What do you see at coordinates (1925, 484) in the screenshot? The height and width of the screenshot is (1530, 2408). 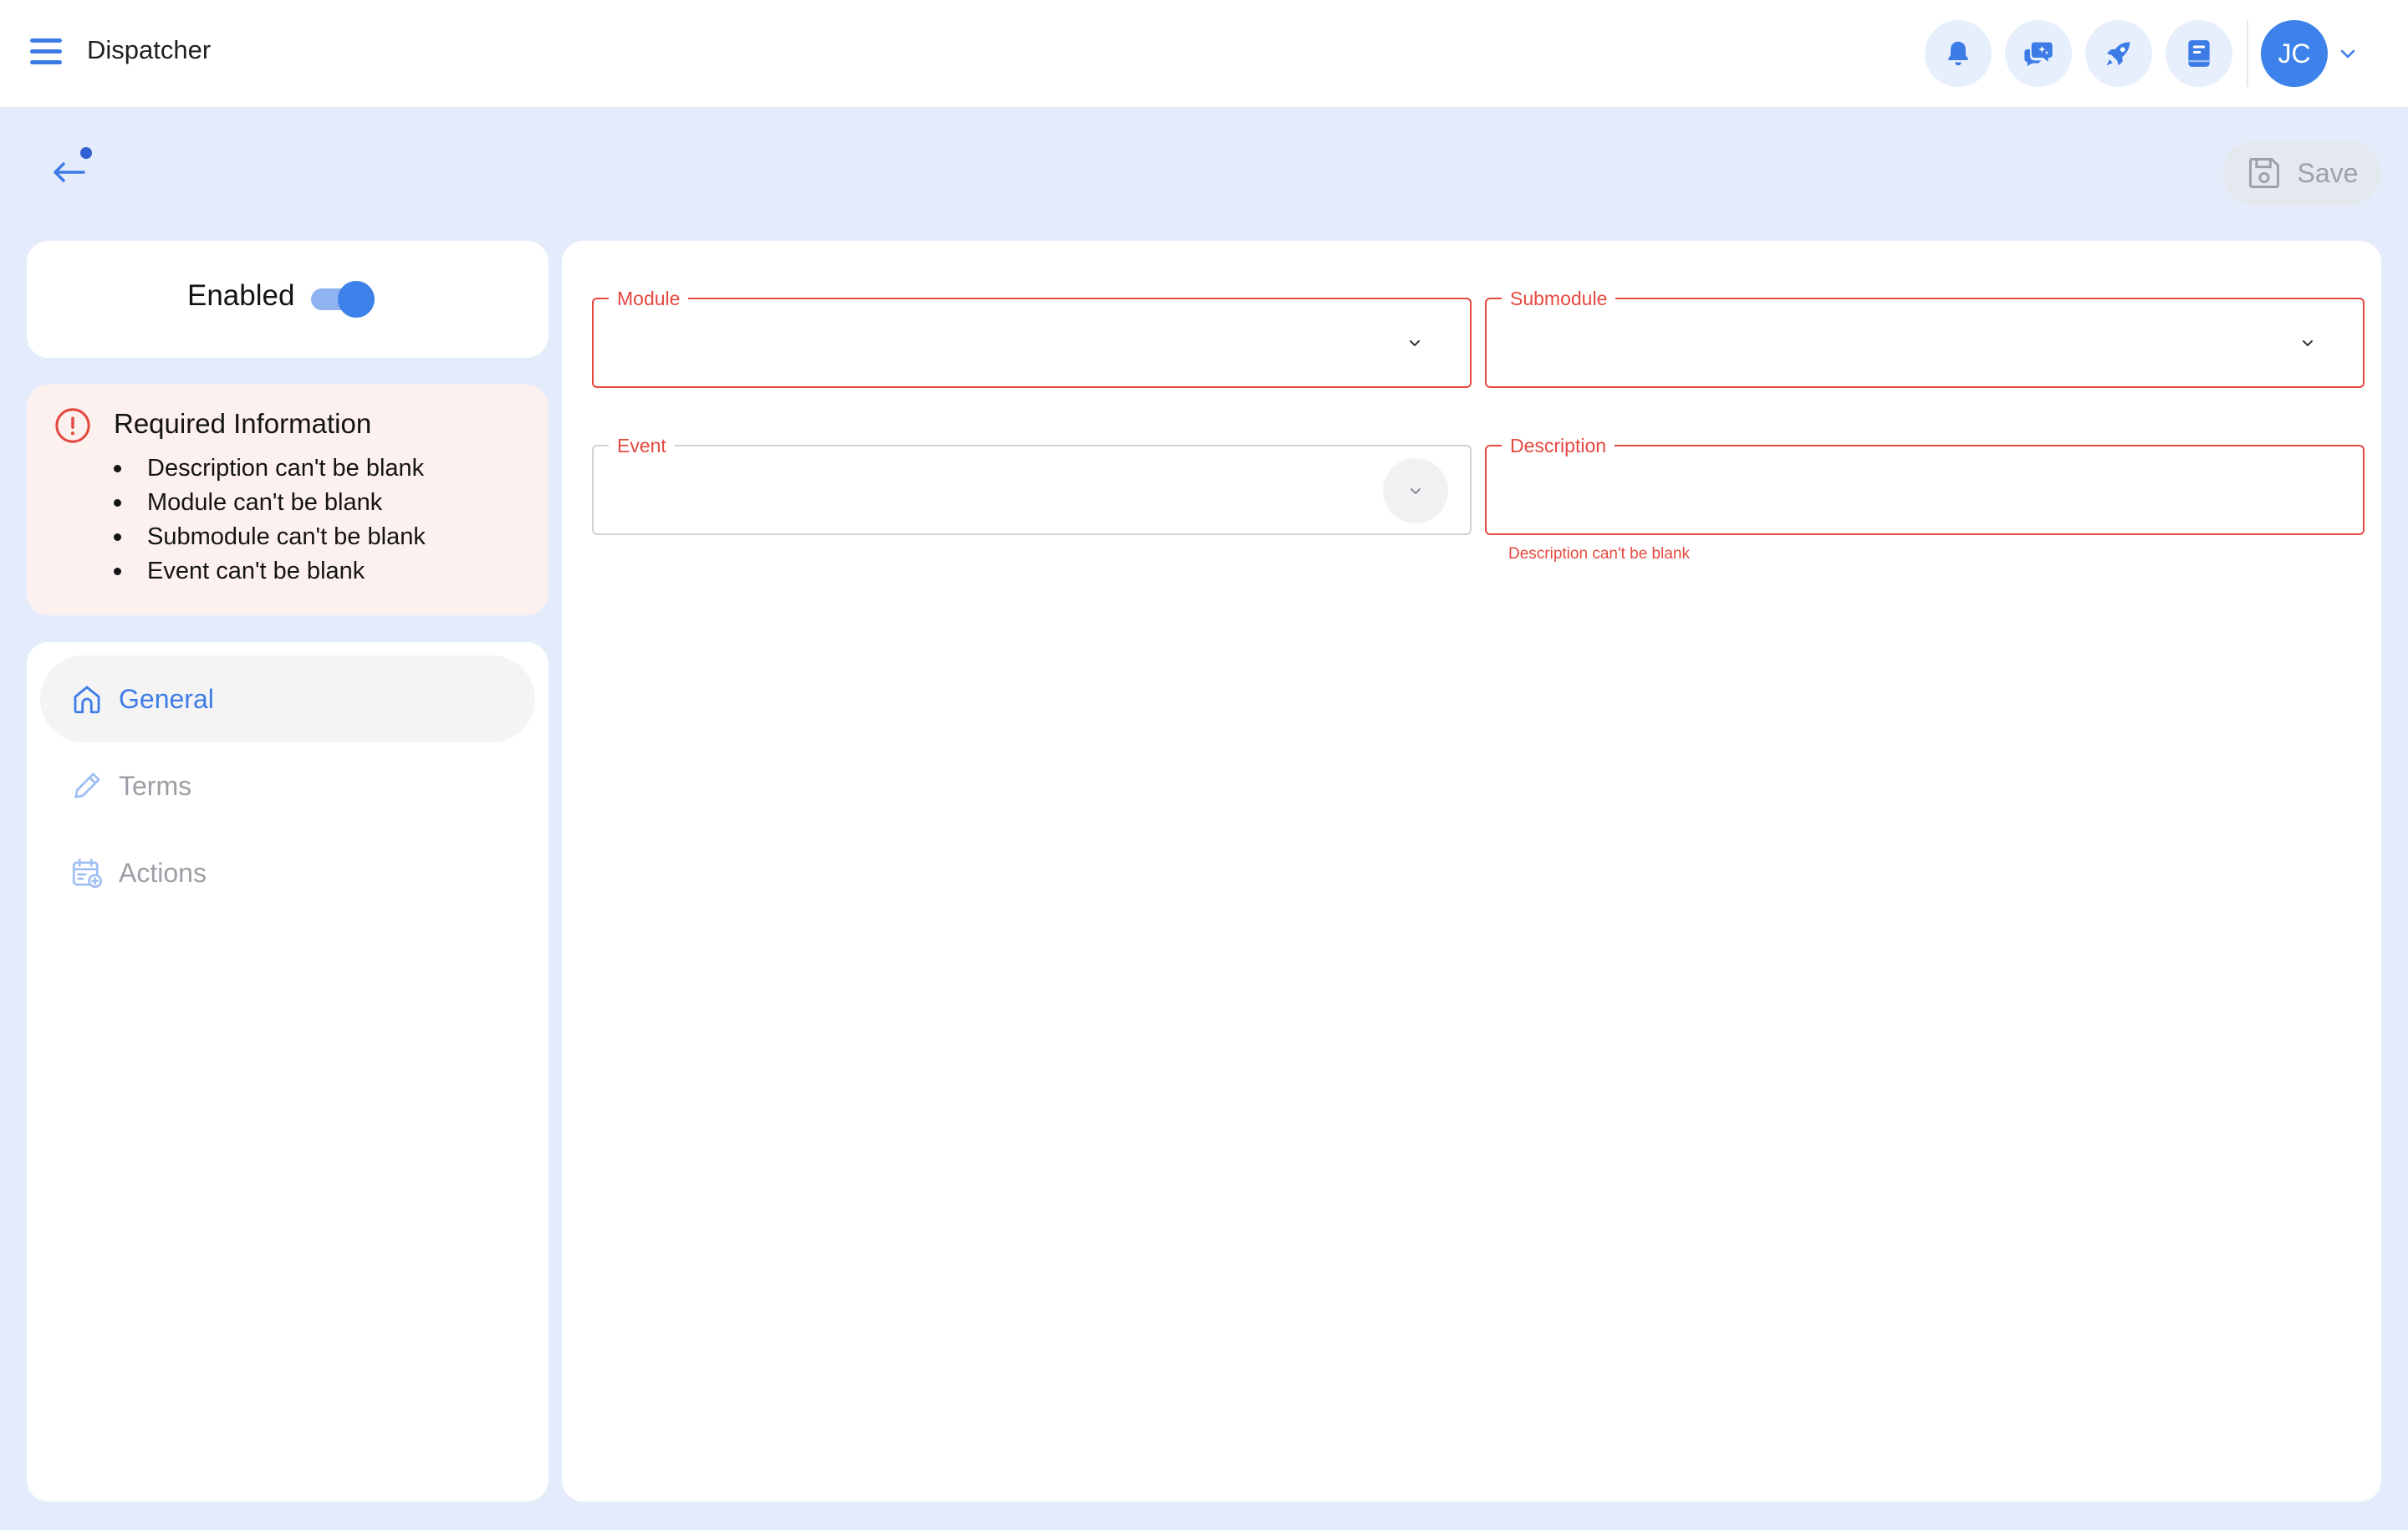 I see `description-field: Description` at bounding box center [1925, 484].